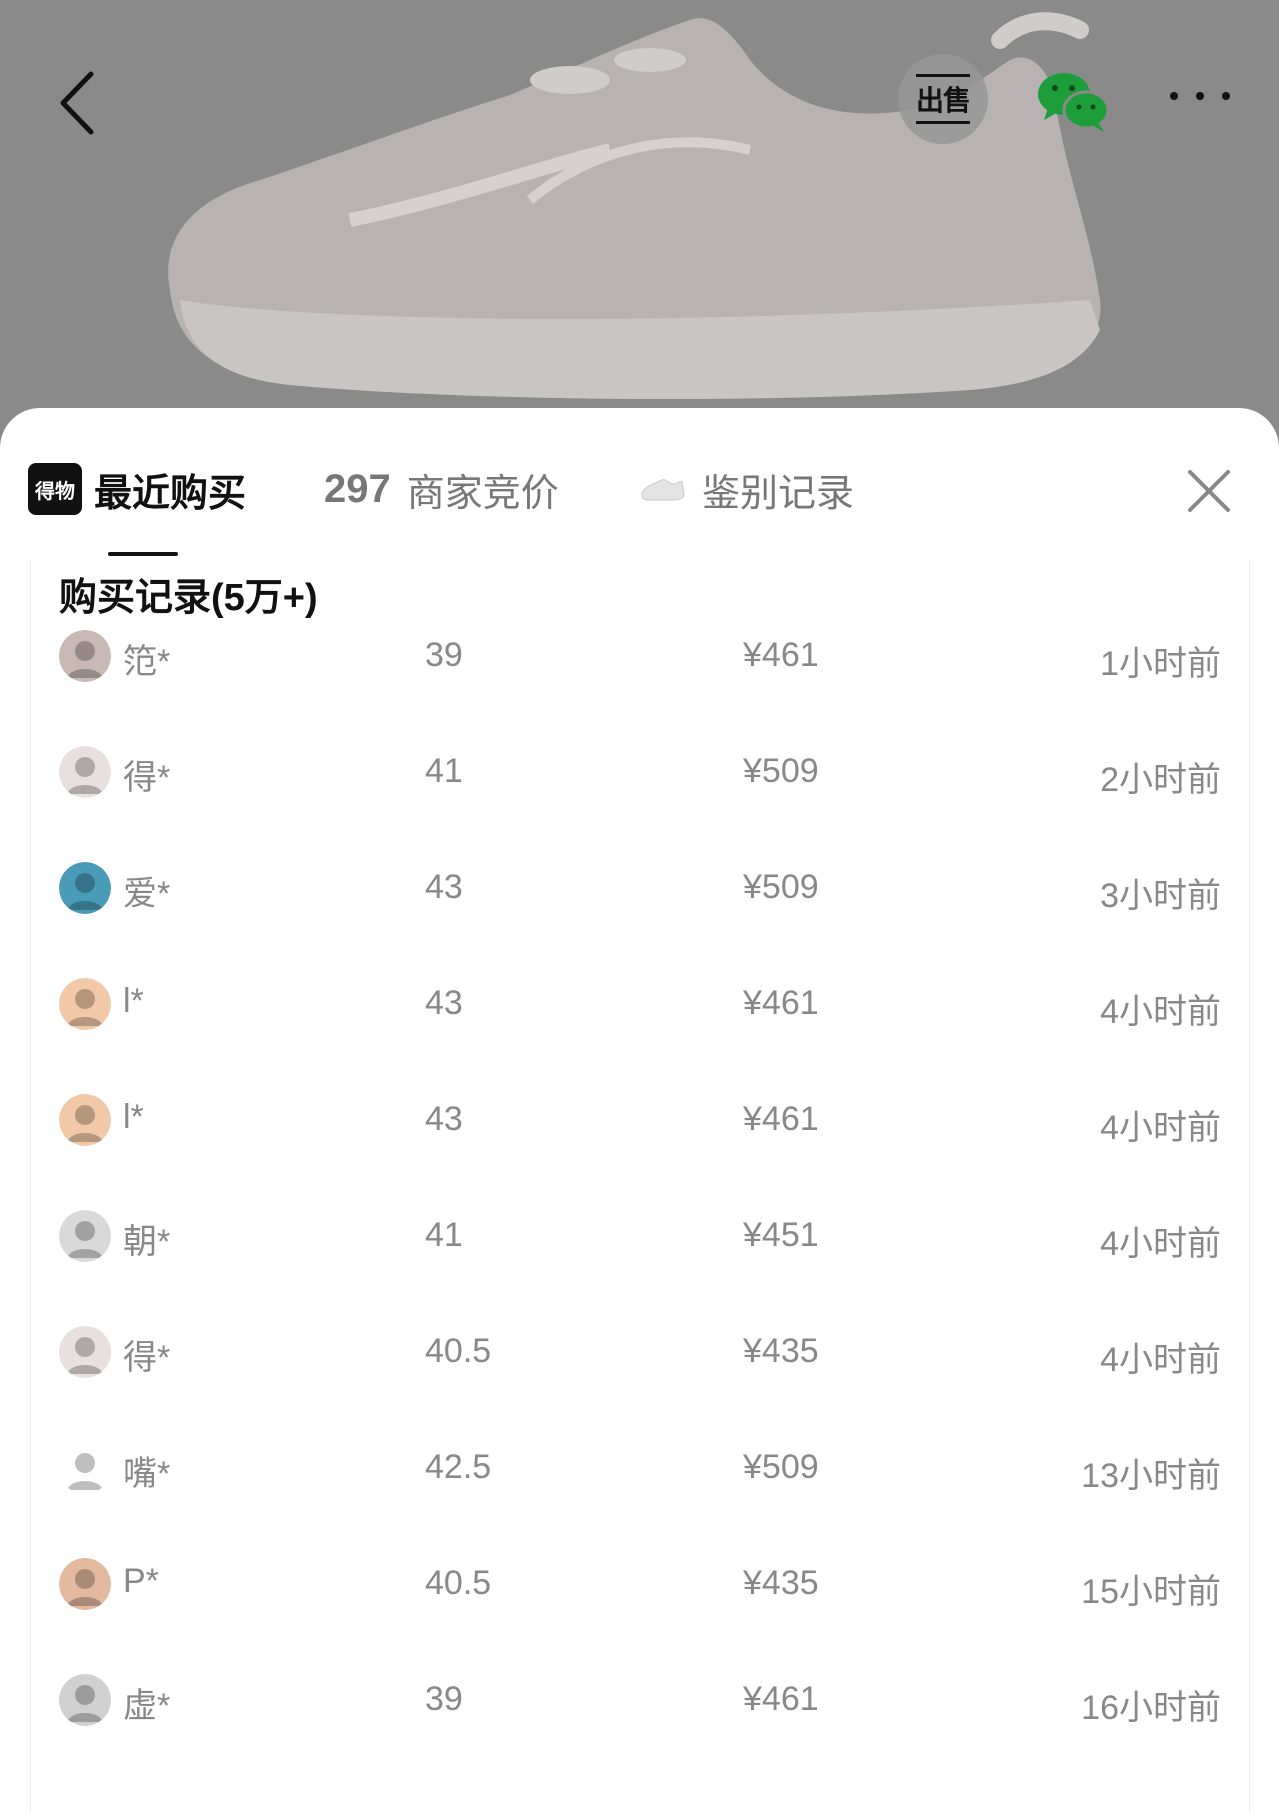 The width and height of the screenshot is (1279, 1813). I want to click on tab-auth-label: 鉴别记录, so click(778, 493).